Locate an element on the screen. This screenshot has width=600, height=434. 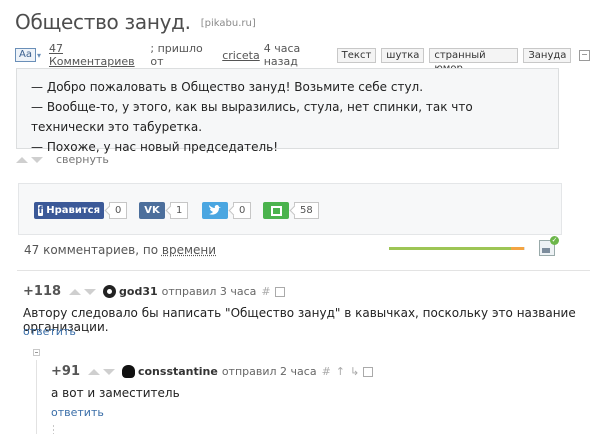
parent-comment-icon: ↑ is located at coordinates (340, 371).